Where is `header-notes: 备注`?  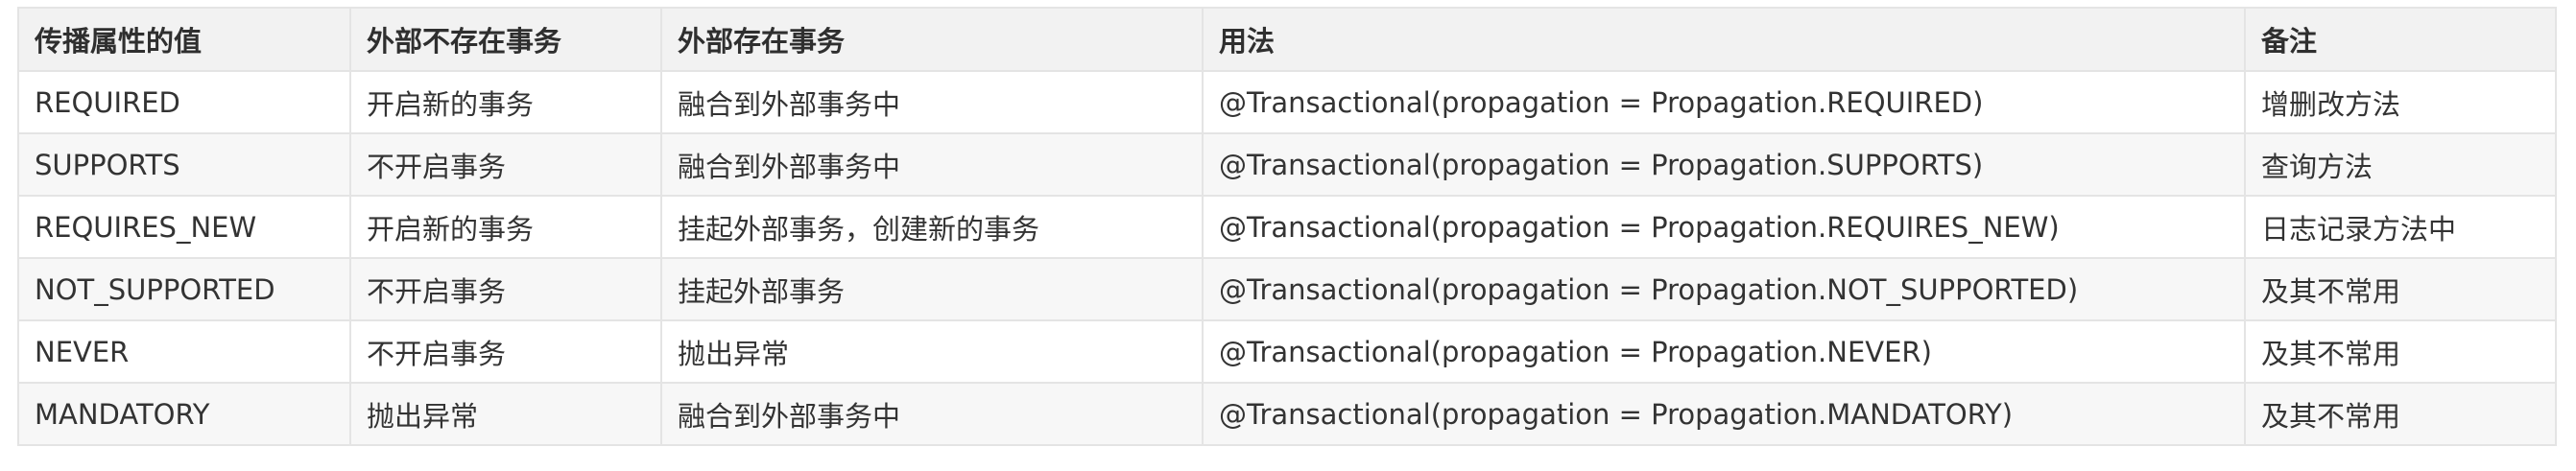
header-notes: 备注 is located at coordinates (2400, 39).